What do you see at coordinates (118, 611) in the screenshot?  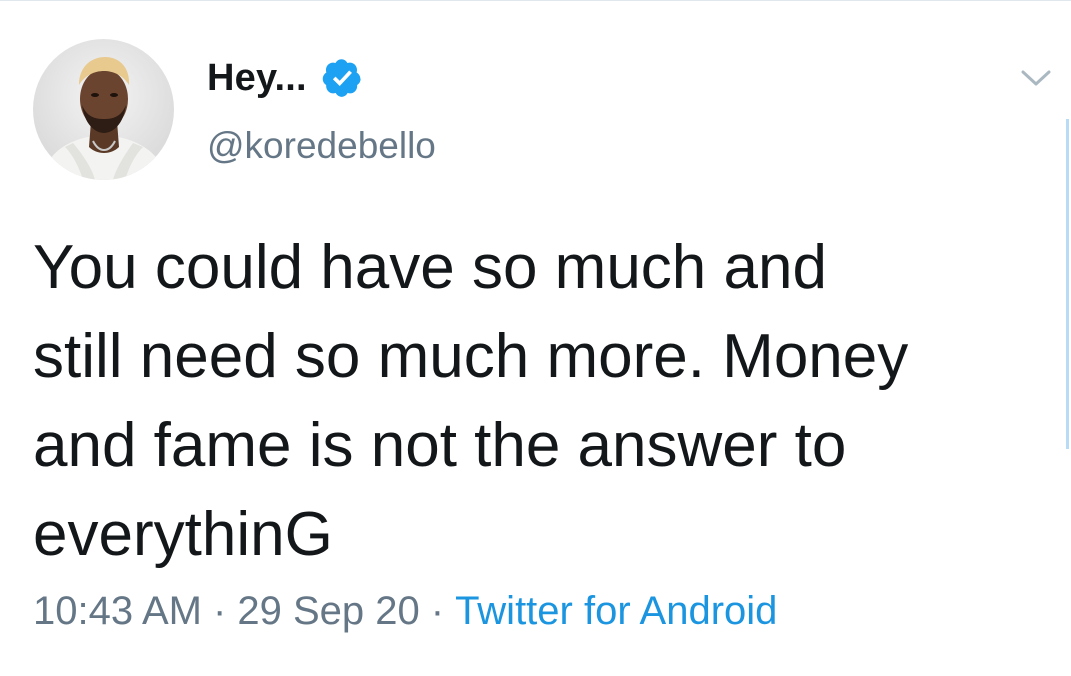 I see `tweet-time: 10:43 AM` at bounding box center [118, 611].